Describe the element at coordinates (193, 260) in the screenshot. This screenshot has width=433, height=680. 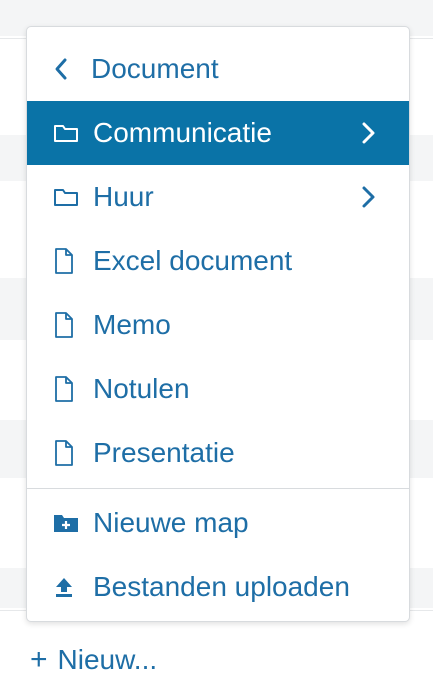
I see `template-label: Excel document` at that location.